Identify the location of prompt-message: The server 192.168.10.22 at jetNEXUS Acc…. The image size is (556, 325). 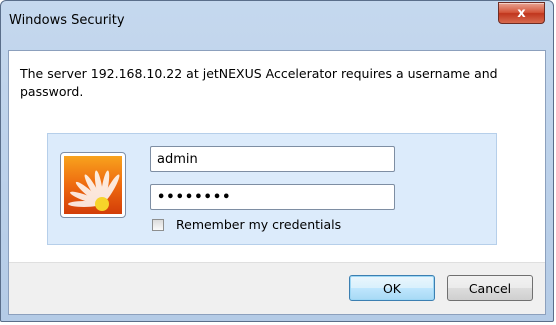
(259, 82).